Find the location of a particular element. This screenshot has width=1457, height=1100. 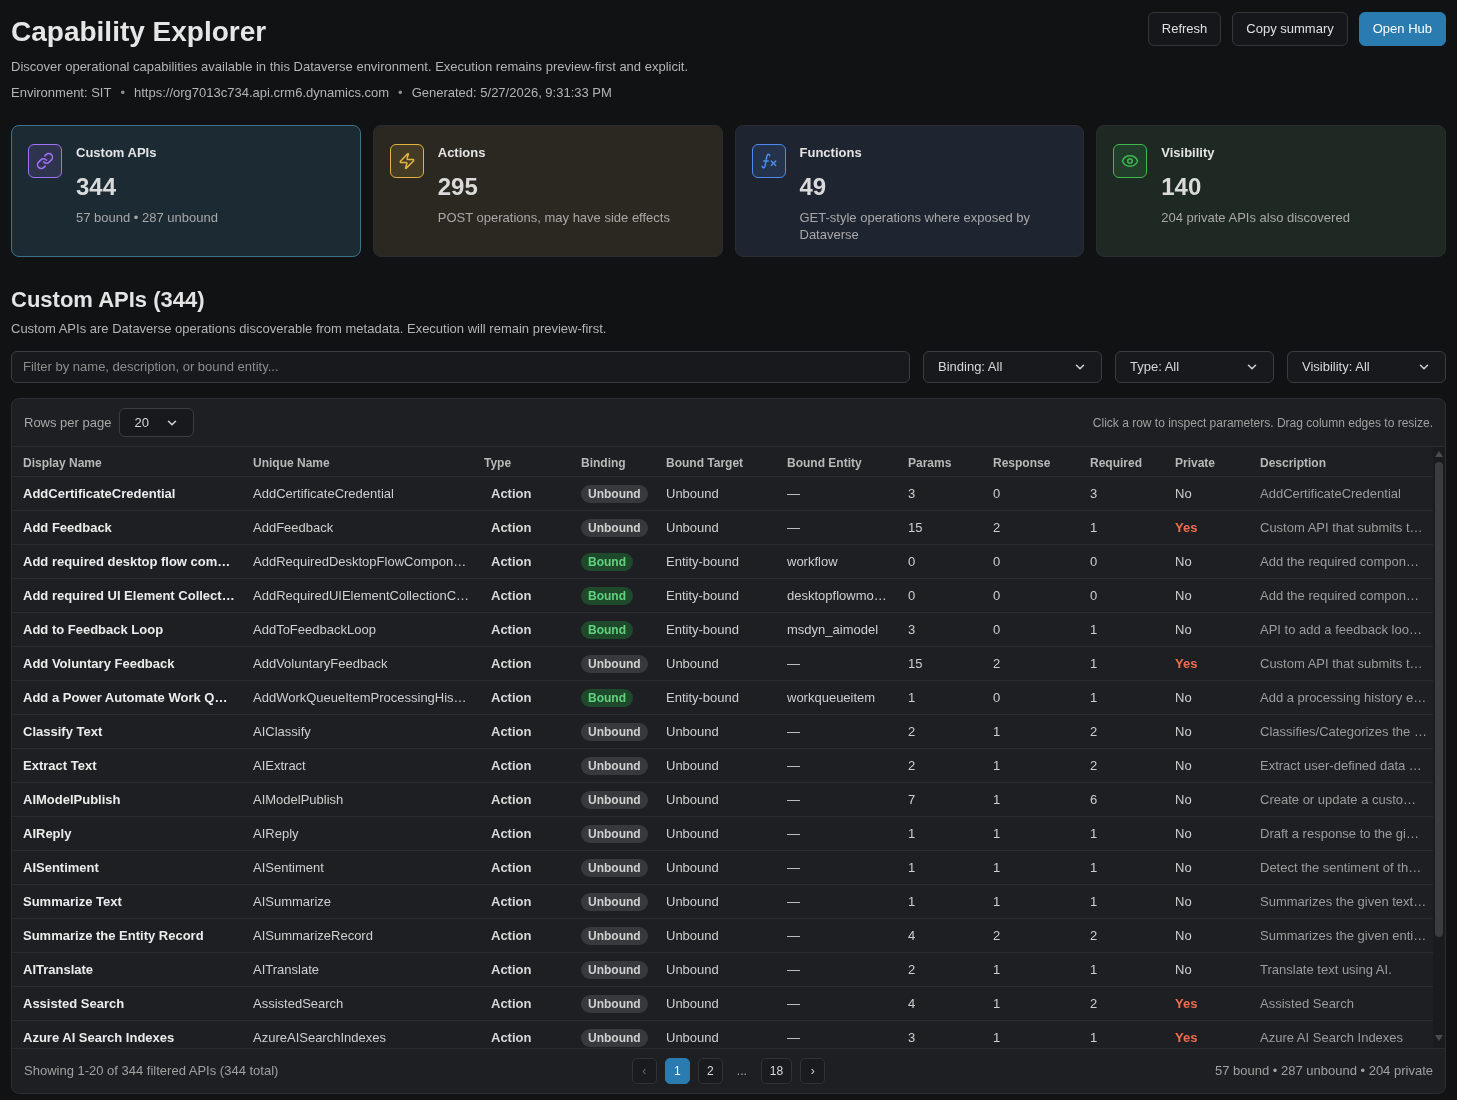

summary-card: Functions 49 GET-style operations where exposed by Dataverse is located at coordinates (909, 191).